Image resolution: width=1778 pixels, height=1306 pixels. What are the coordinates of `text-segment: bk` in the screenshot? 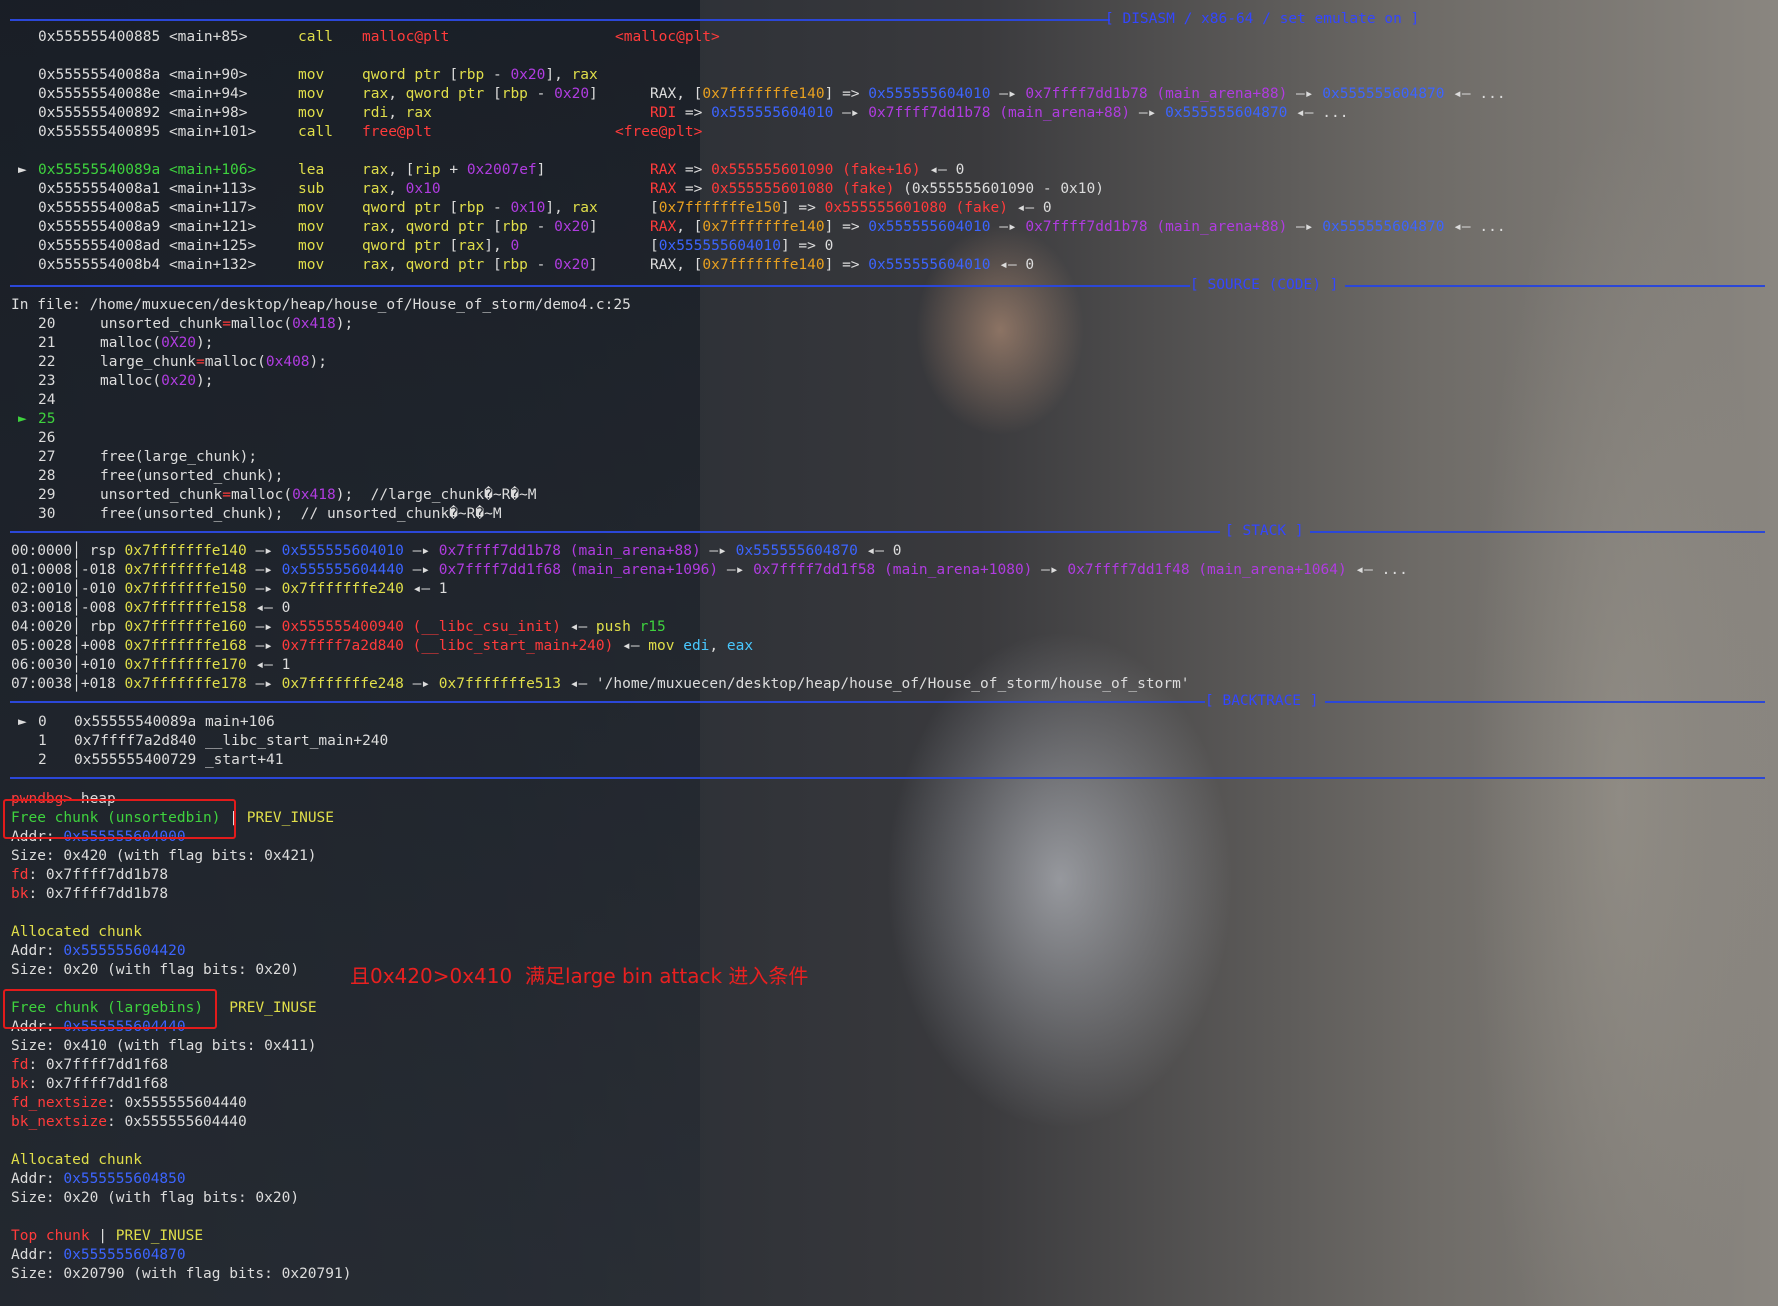 It's located at (20, 1084).